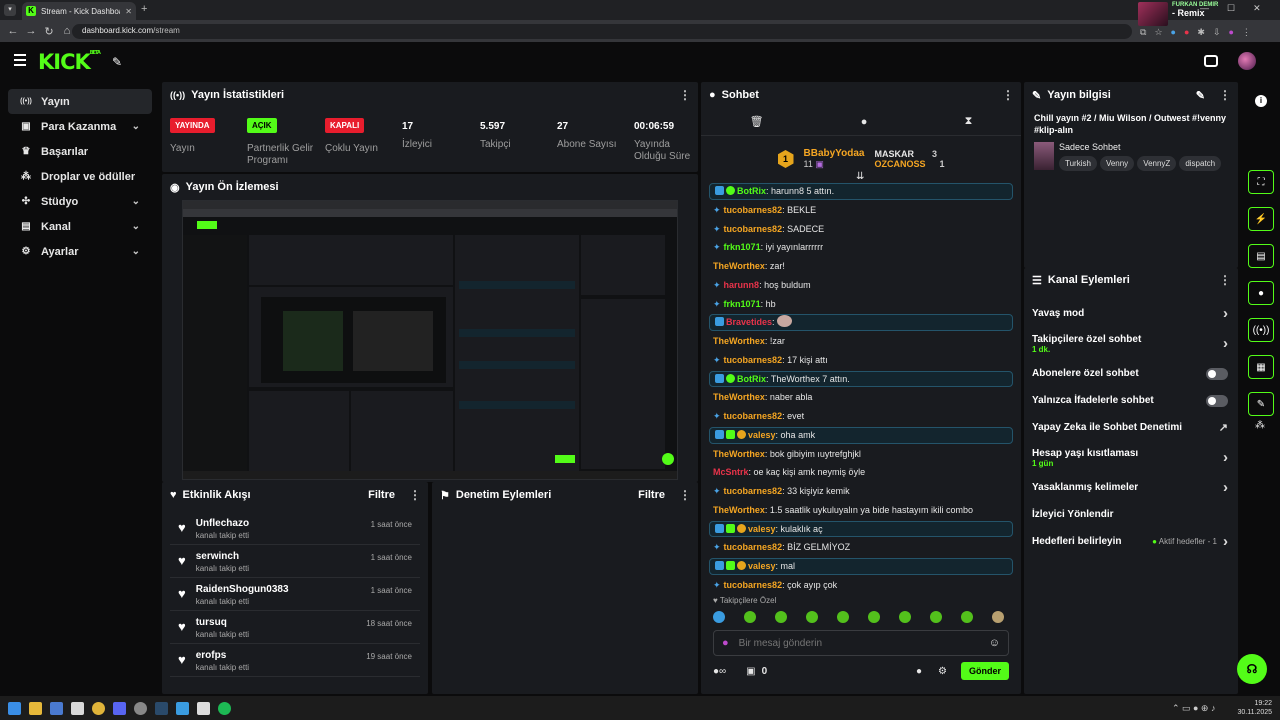 This screenshot has width=1280, height=720. What do you see at coordinates (861, 247) in the screenshot?
I see `chat-message: ✦ frkn1071: iyi yayınlarrrrrr` at bounding box center [861, 247].